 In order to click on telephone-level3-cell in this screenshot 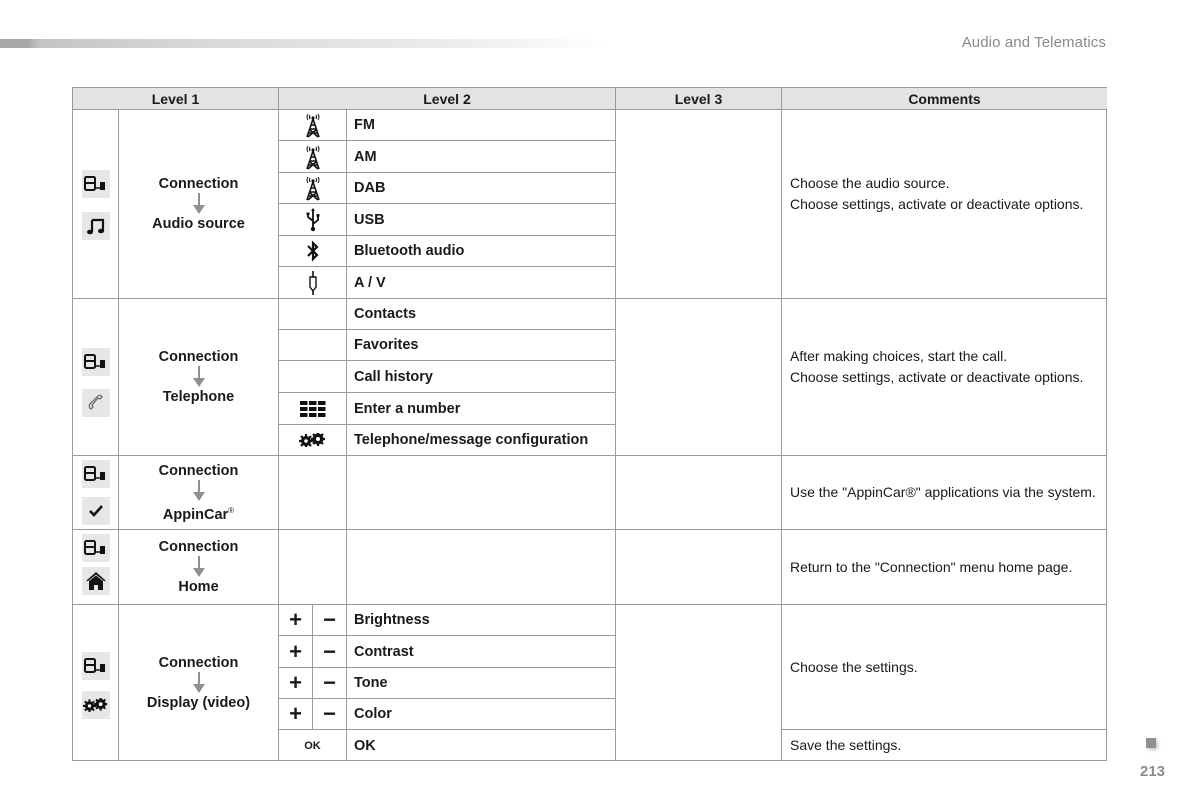, I will do `click(699, 377)`.